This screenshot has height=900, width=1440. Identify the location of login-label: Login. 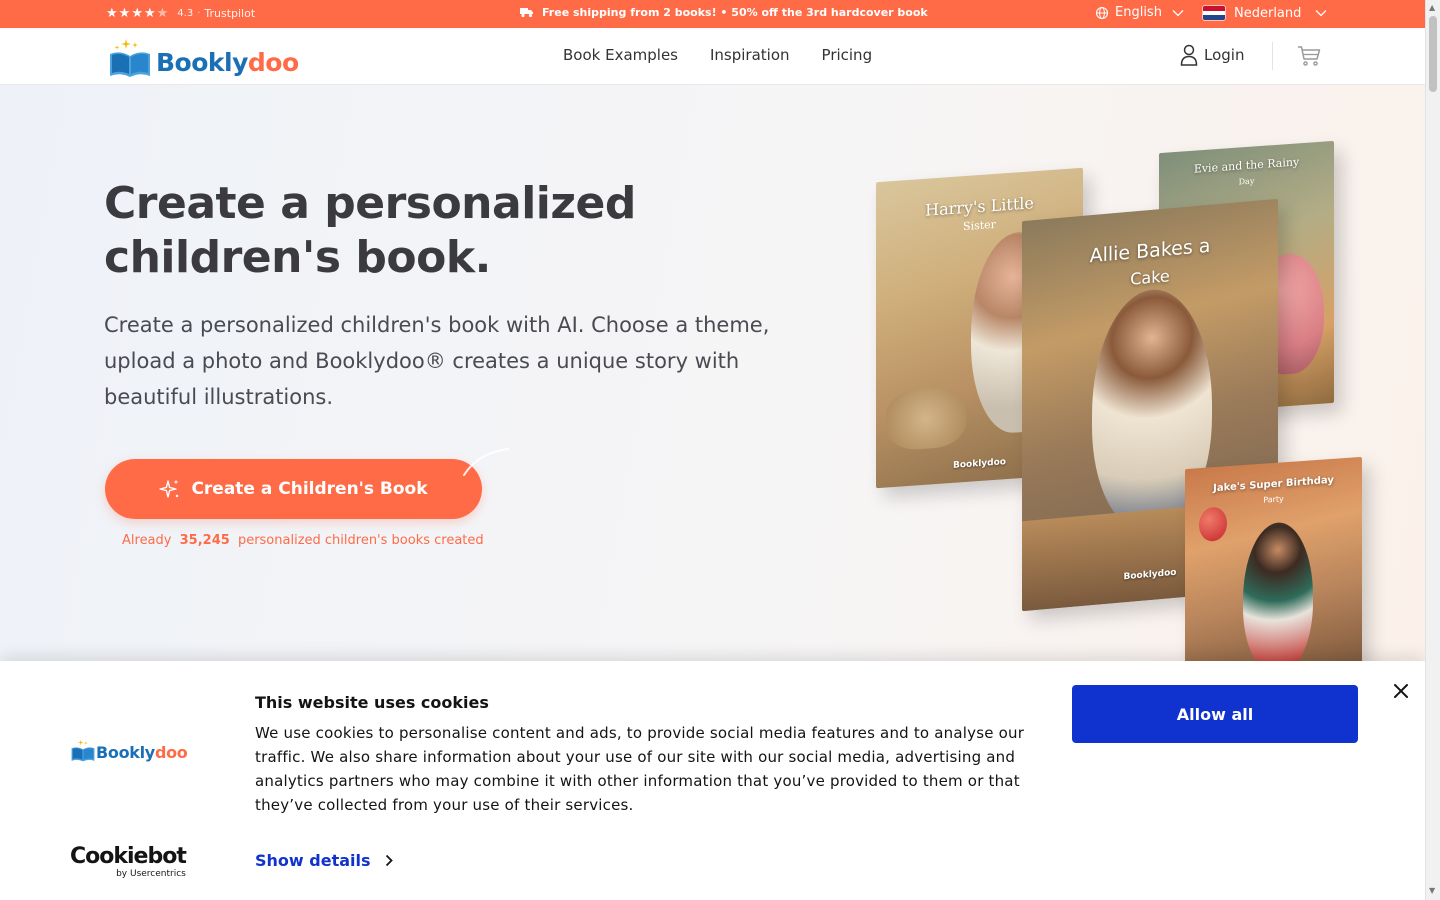
(1224, 55).